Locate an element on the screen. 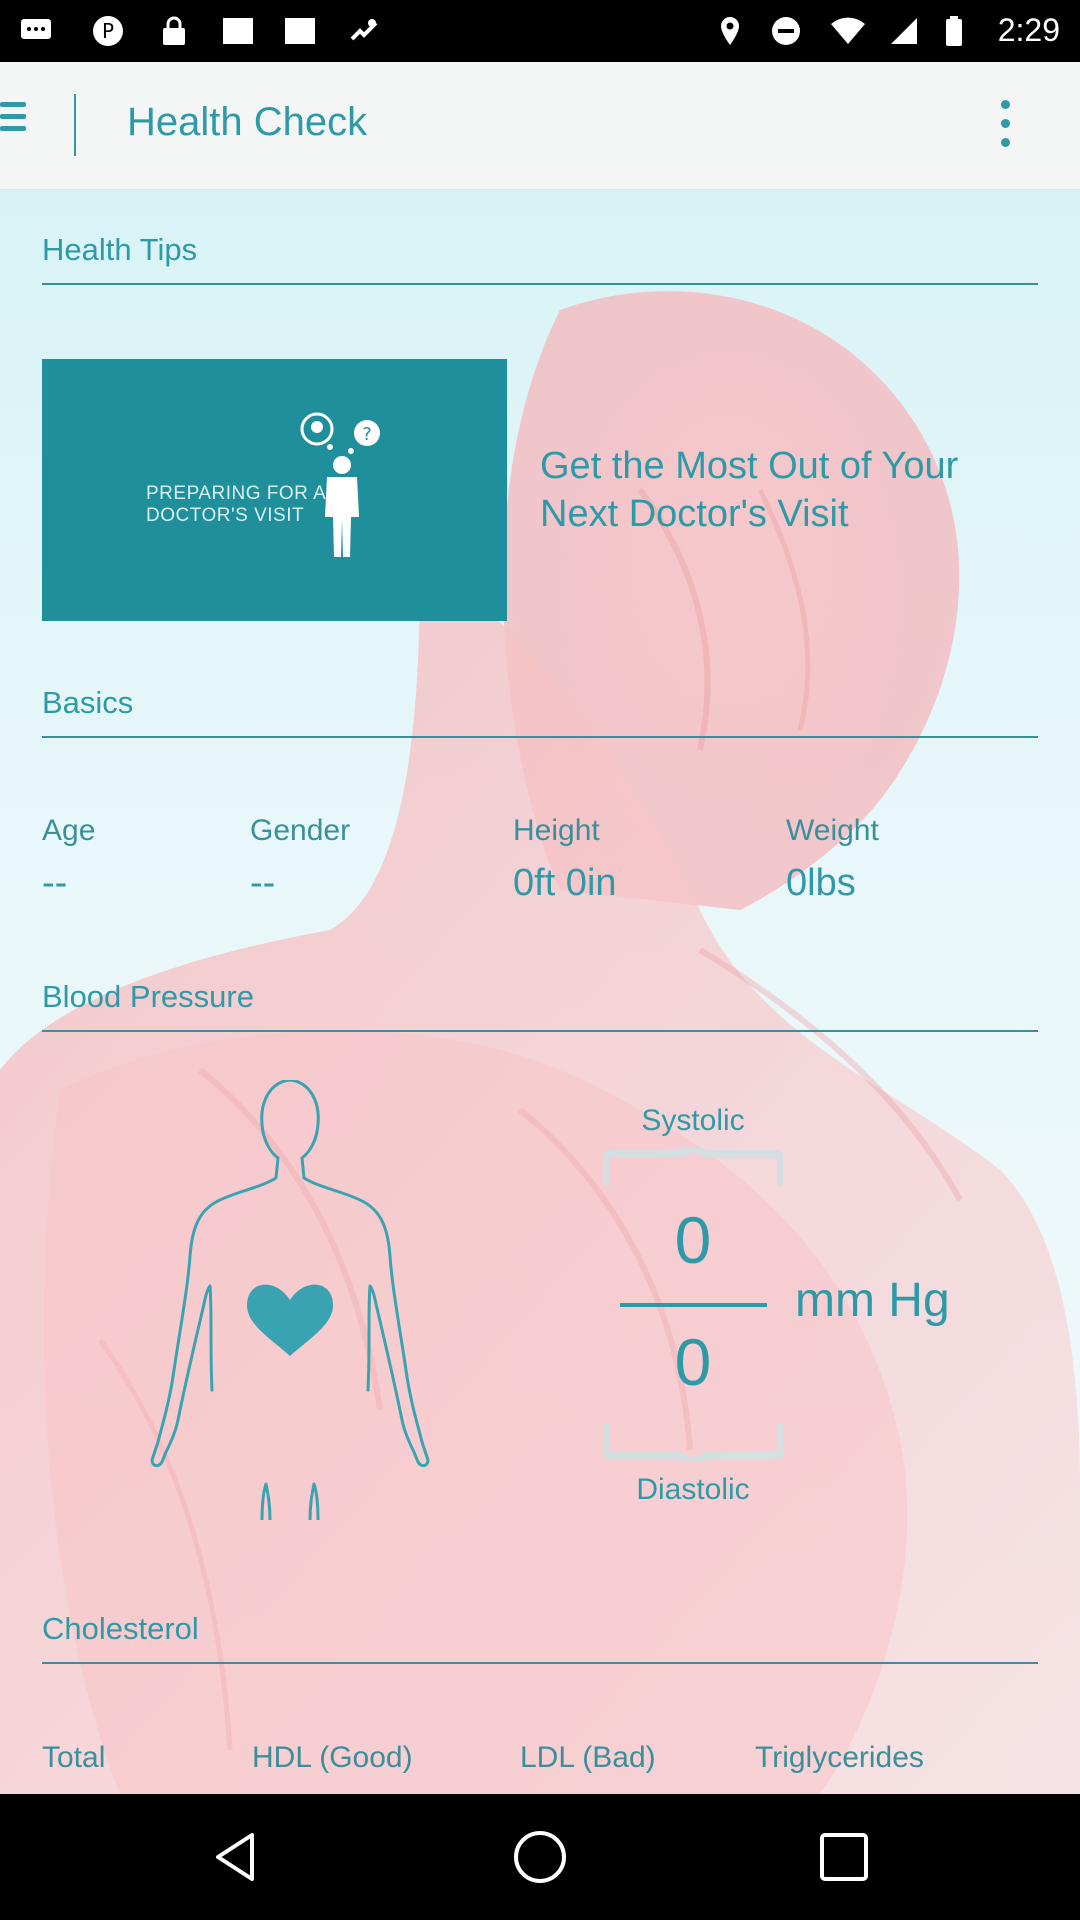  location-icon is located at coordinates (730, 31).